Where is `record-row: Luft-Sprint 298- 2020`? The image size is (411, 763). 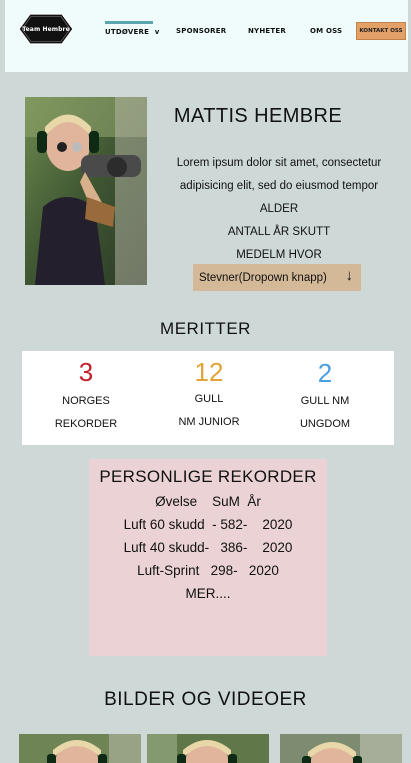
record-row: Luft-Sprint 298- 2020 is located at coordinates (208, 570).